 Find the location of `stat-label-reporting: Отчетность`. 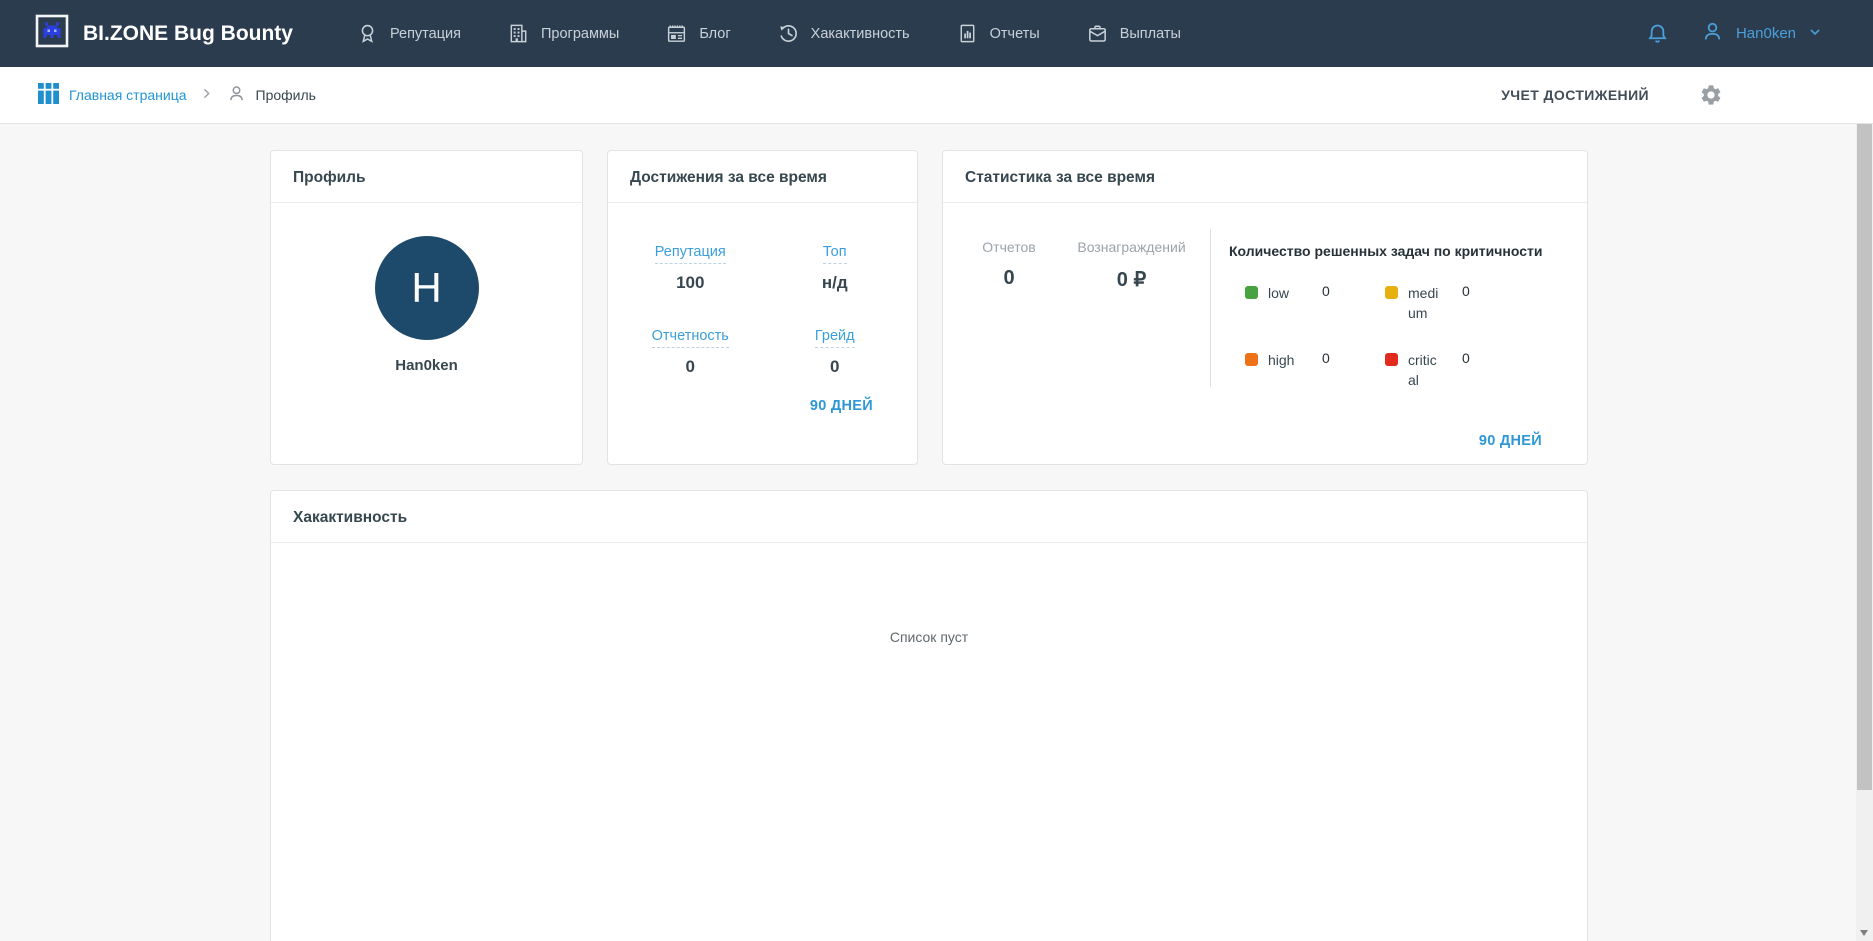

stat-label-reporting: Отчетность is located at coordinates (690, 338).